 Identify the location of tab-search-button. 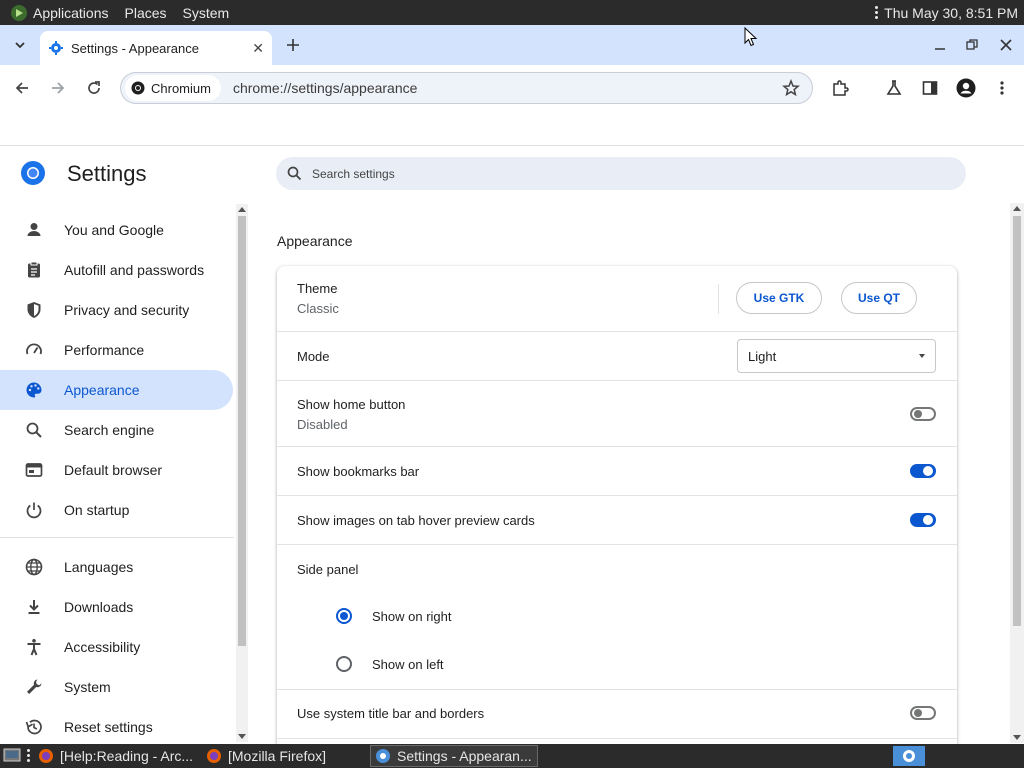
(20, 45).